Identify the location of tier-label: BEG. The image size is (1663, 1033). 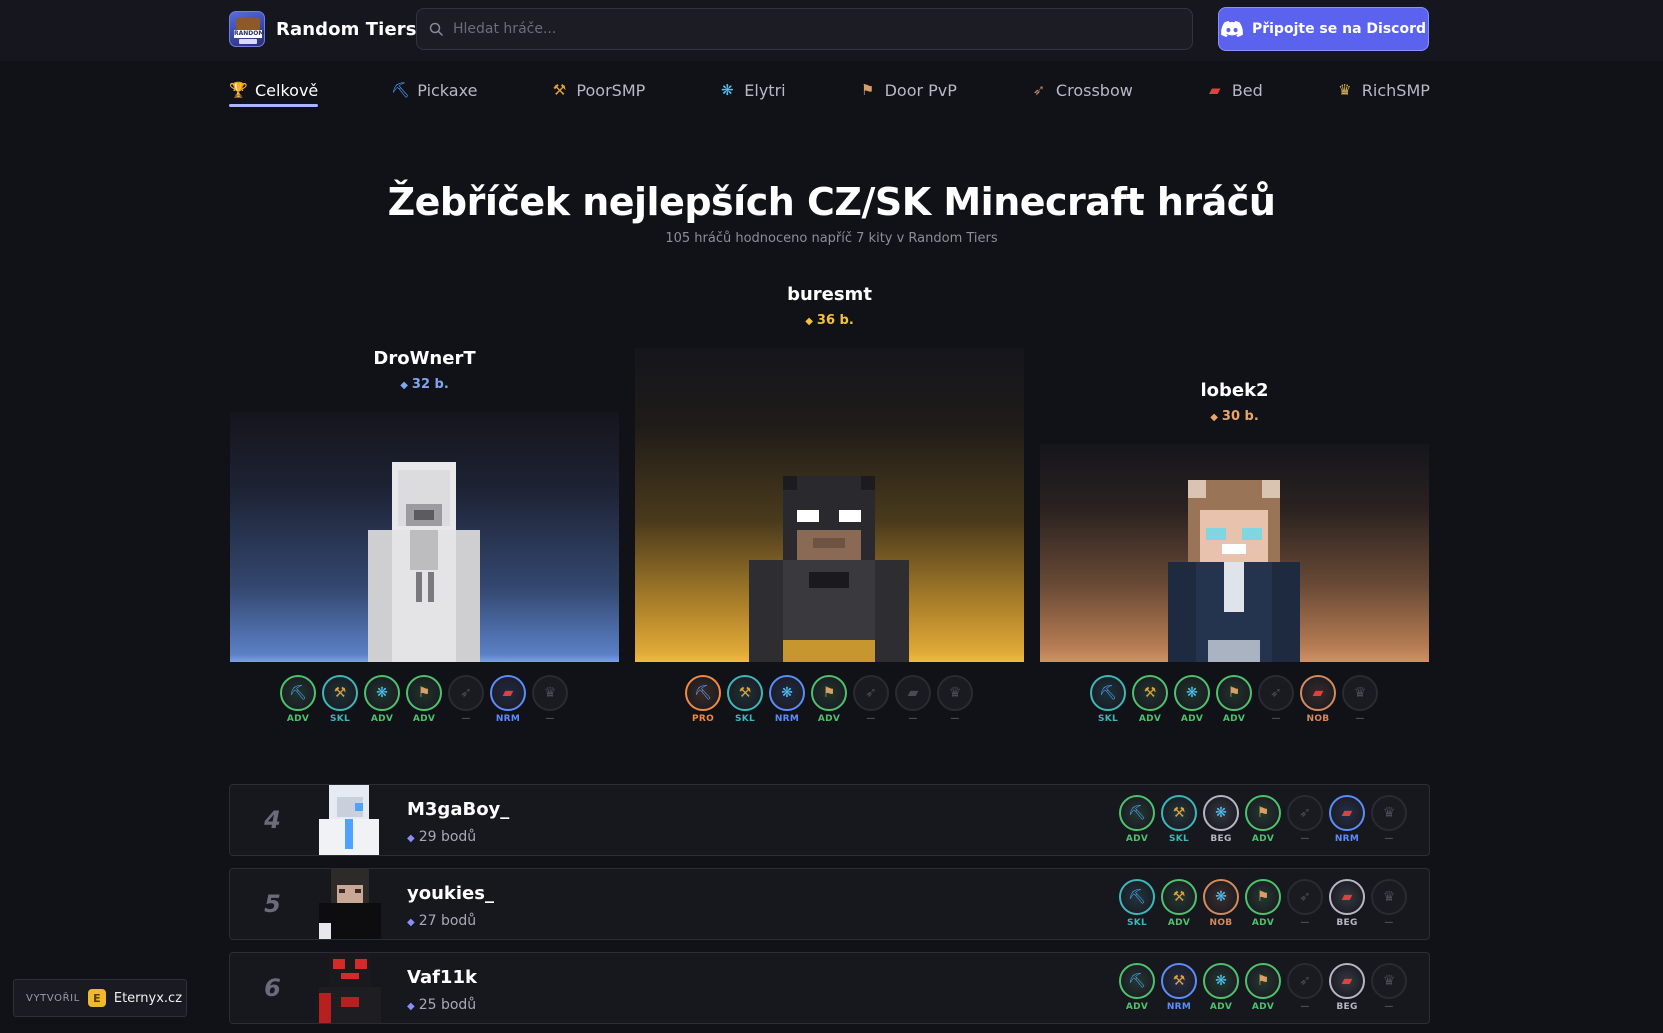
(1221, 839).